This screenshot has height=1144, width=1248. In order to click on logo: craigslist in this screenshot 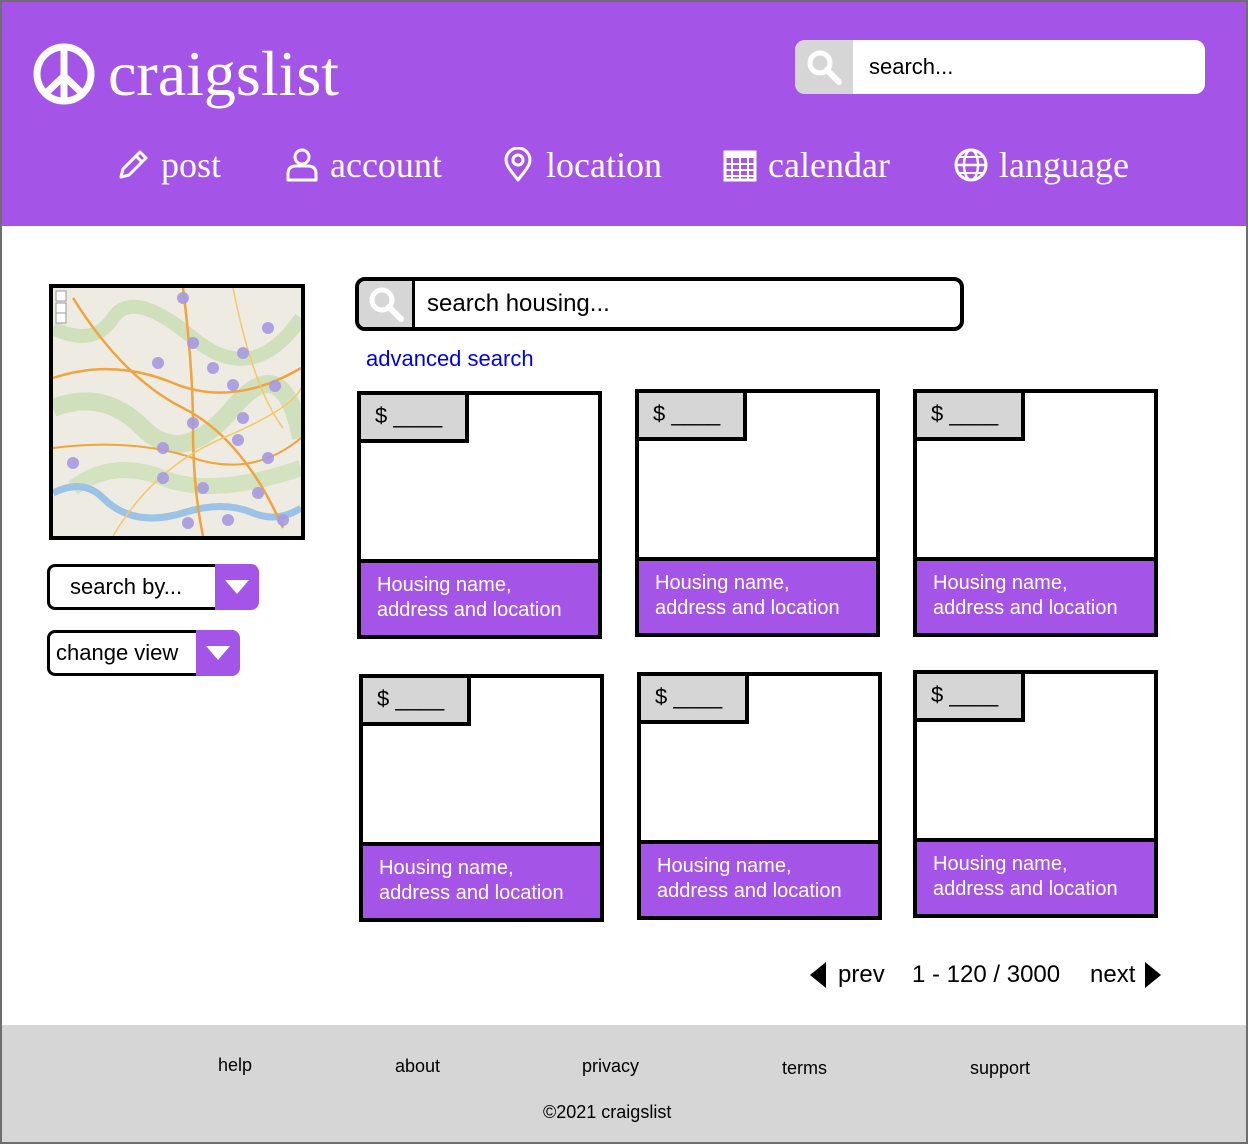, I will do `click(185, 74)`.